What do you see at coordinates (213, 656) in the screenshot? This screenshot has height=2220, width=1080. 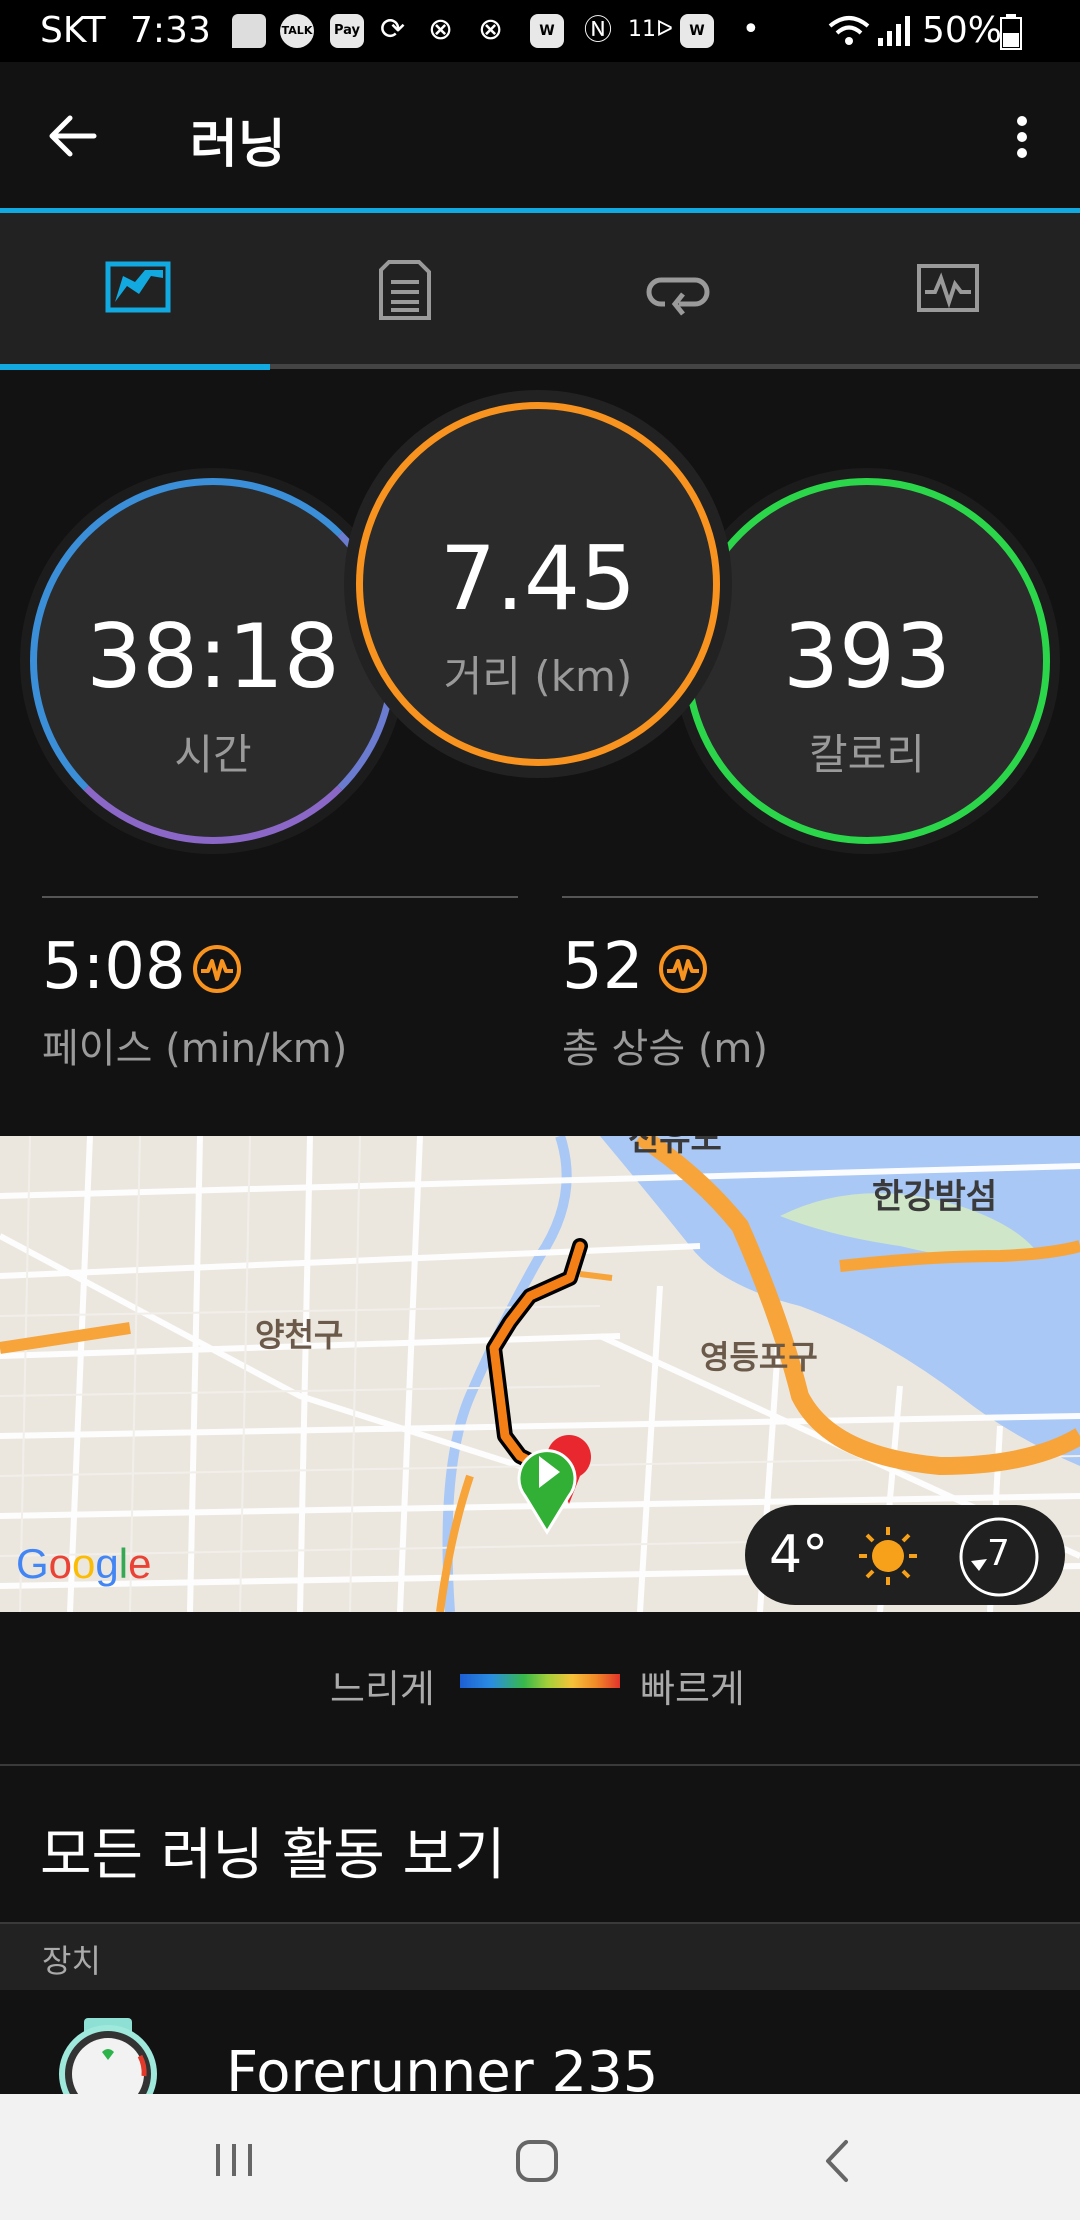 I see `time-value: 38:18` at bounding box center [213, 656].